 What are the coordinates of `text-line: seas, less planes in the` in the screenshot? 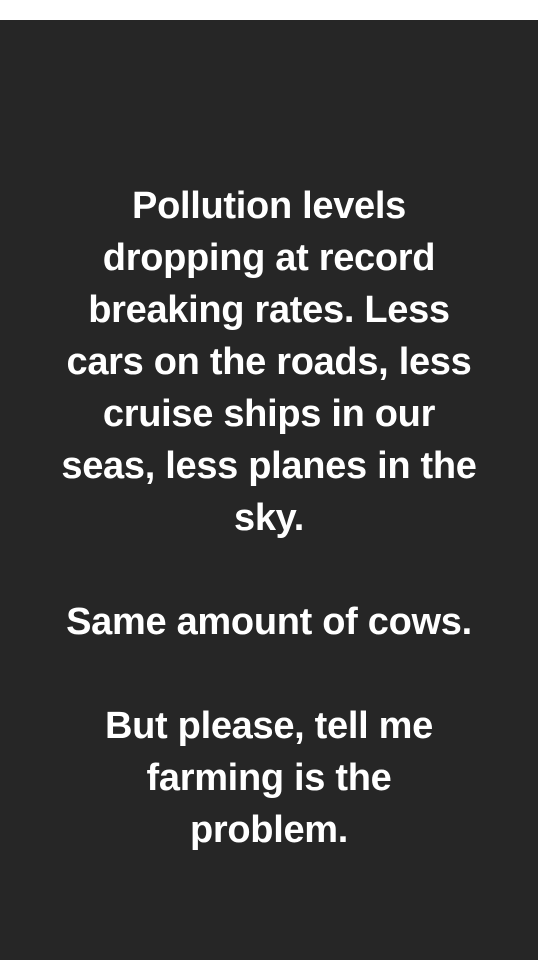 It's located at (269, 466).